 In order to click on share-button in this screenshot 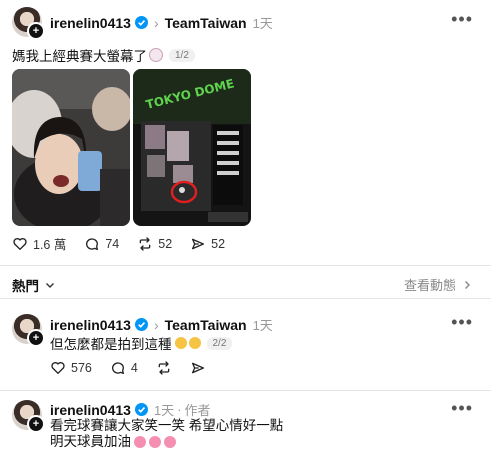, I will do `click(198, 368)`.